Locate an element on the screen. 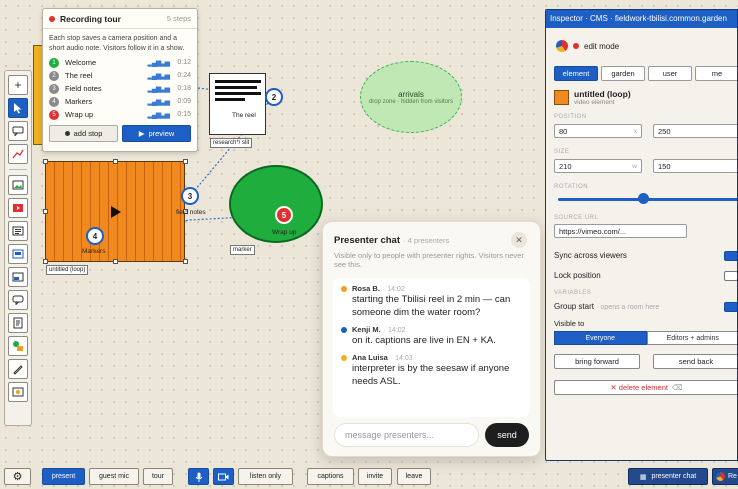  guest-mic-button: guest mic is located at coordinates (114, 476).